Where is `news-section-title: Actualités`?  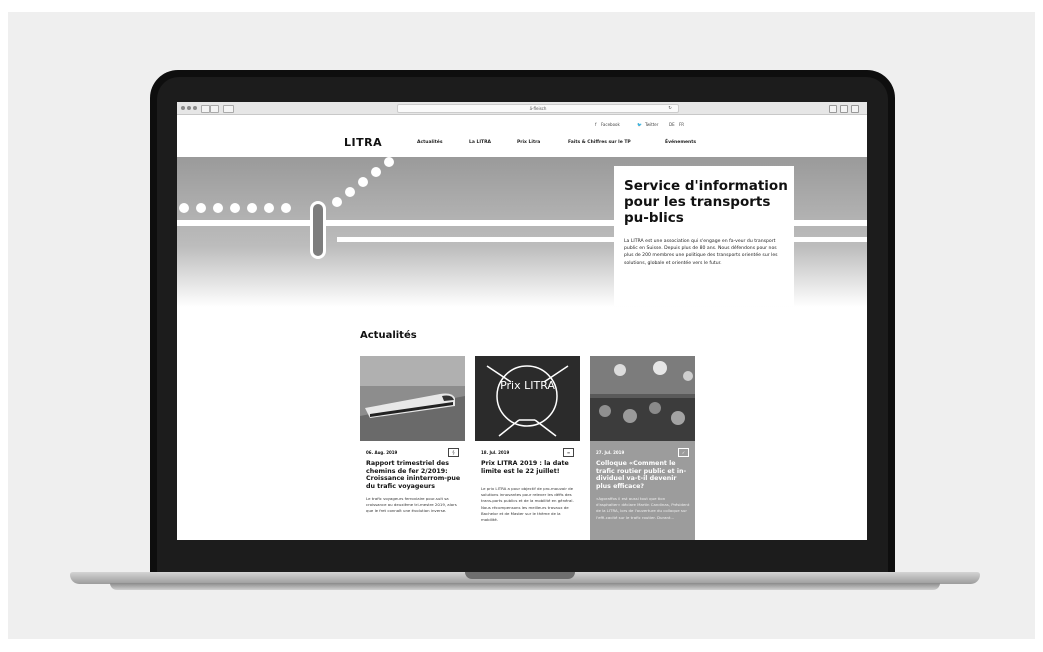
news-section-title: Actualités is located at coordinates (388, 335).